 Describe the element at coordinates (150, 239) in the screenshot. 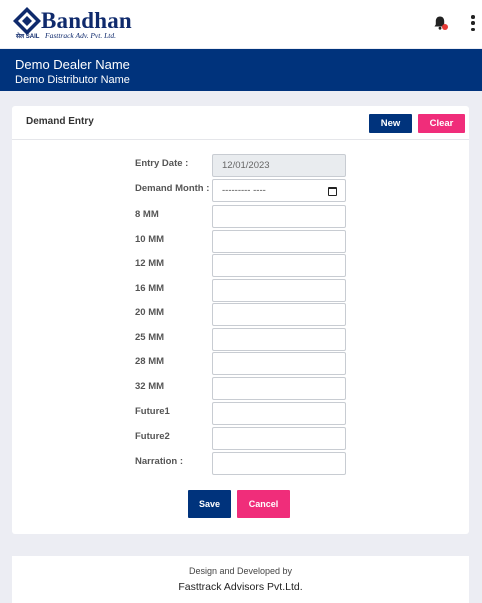

I see `field-label-10mm: 10 MM` at that location.